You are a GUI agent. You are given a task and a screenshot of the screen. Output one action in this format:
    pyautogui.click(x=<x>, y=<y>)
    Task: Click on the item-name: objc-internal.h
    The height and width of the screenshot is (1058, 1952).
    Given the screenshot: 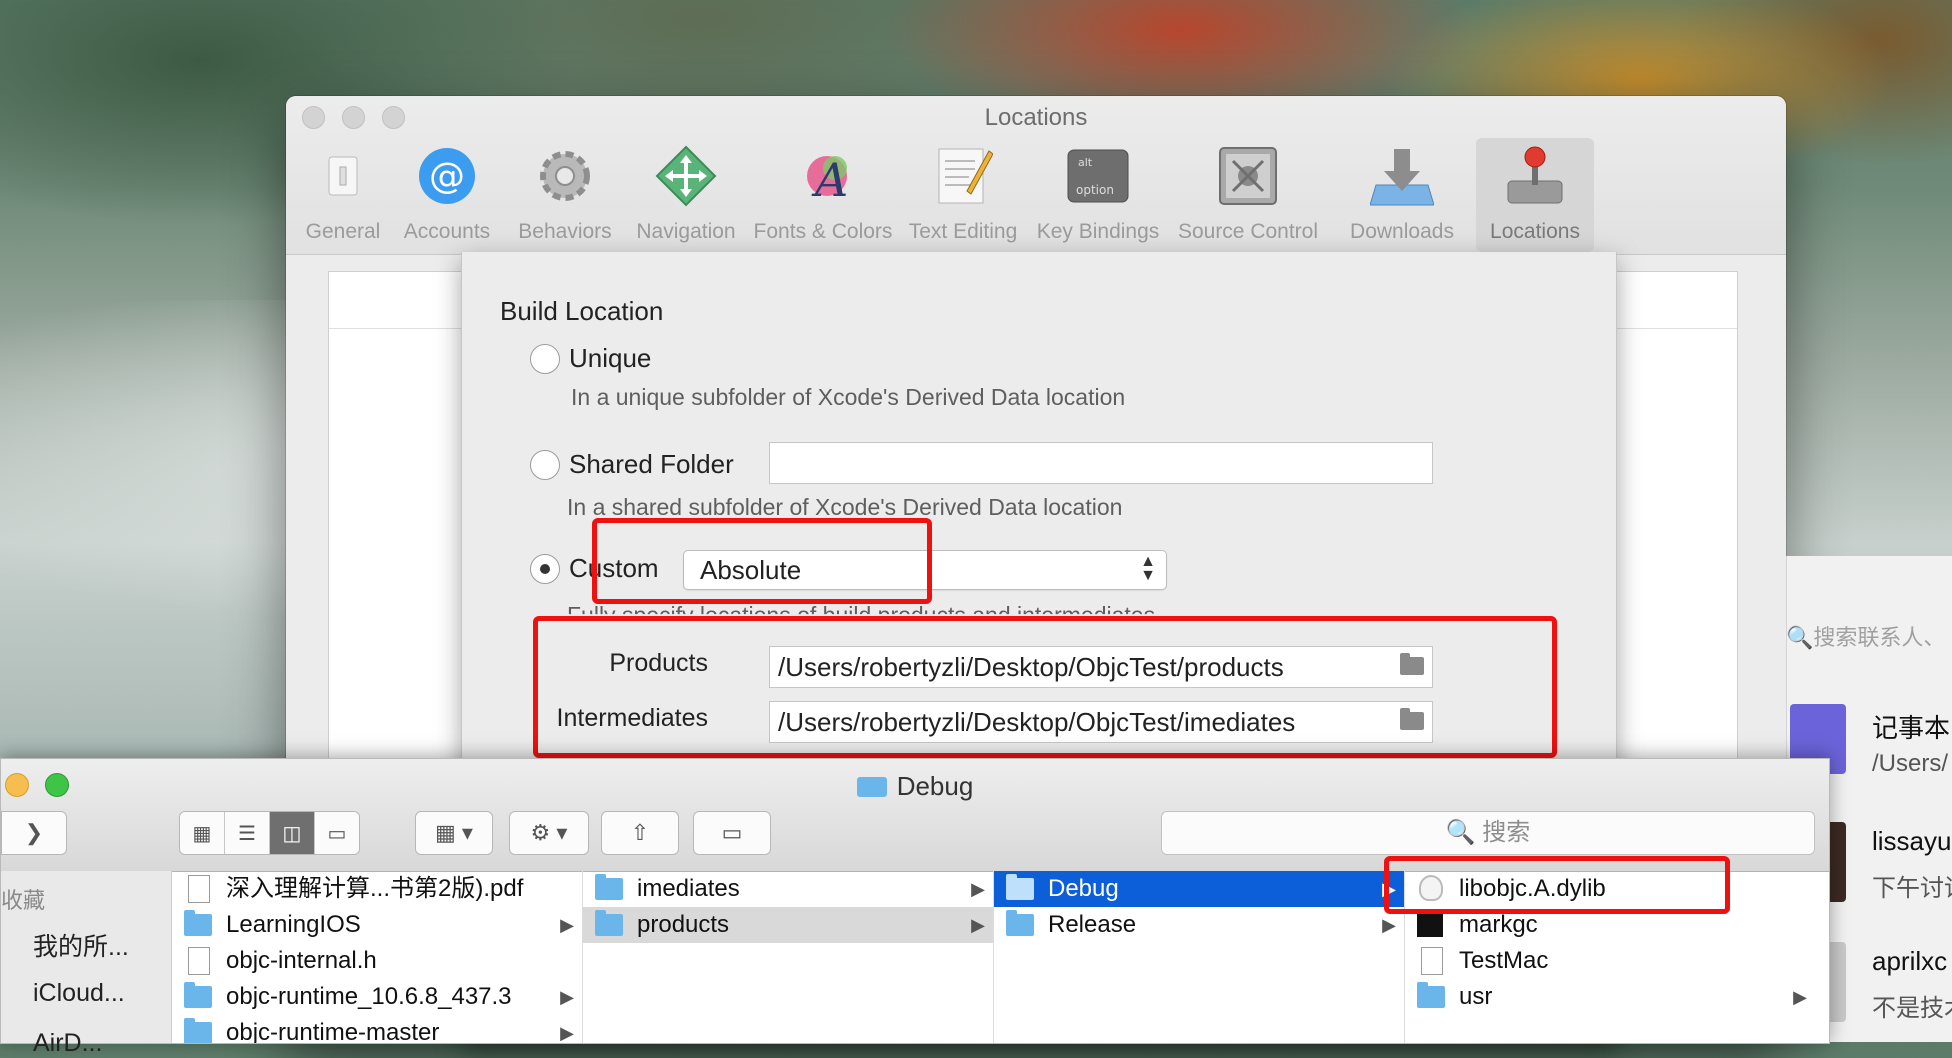 What is the action you would take?
    pyautogui.click(x=301, y=960)
    